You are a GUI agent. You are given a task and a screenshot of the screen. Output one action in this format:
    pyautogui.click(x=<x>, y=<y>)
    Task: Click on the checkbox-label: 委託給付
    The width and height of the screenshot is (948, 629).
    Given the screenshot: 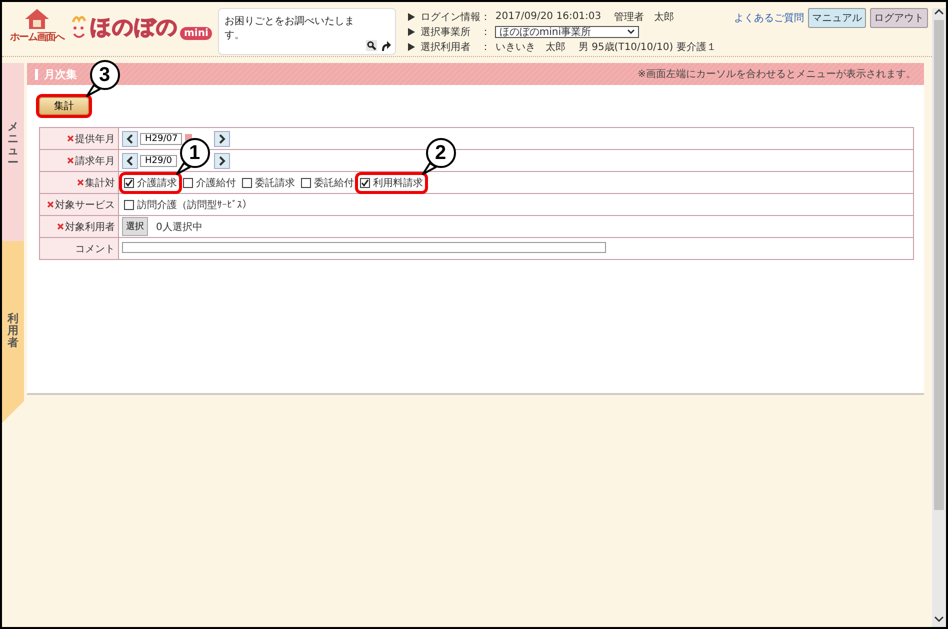 What is the action you would take?
    pyautogui.click(x=334, y=183)
    